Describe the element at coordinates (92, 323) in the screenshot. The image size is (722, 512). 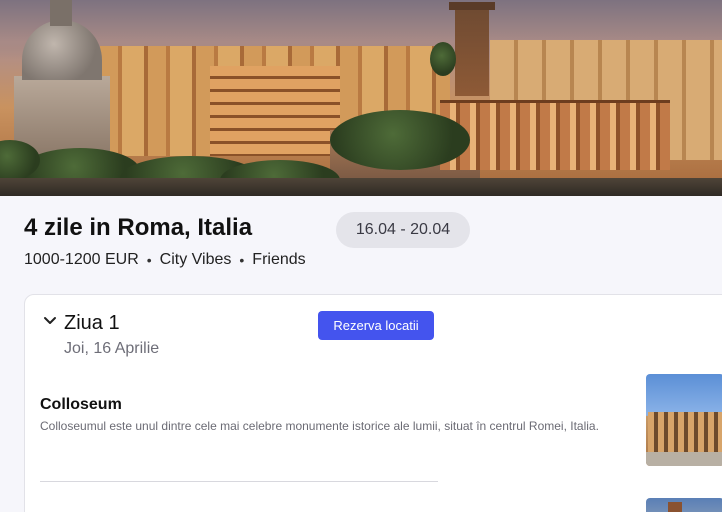
I see `day-title: Ziua 1` at that location.